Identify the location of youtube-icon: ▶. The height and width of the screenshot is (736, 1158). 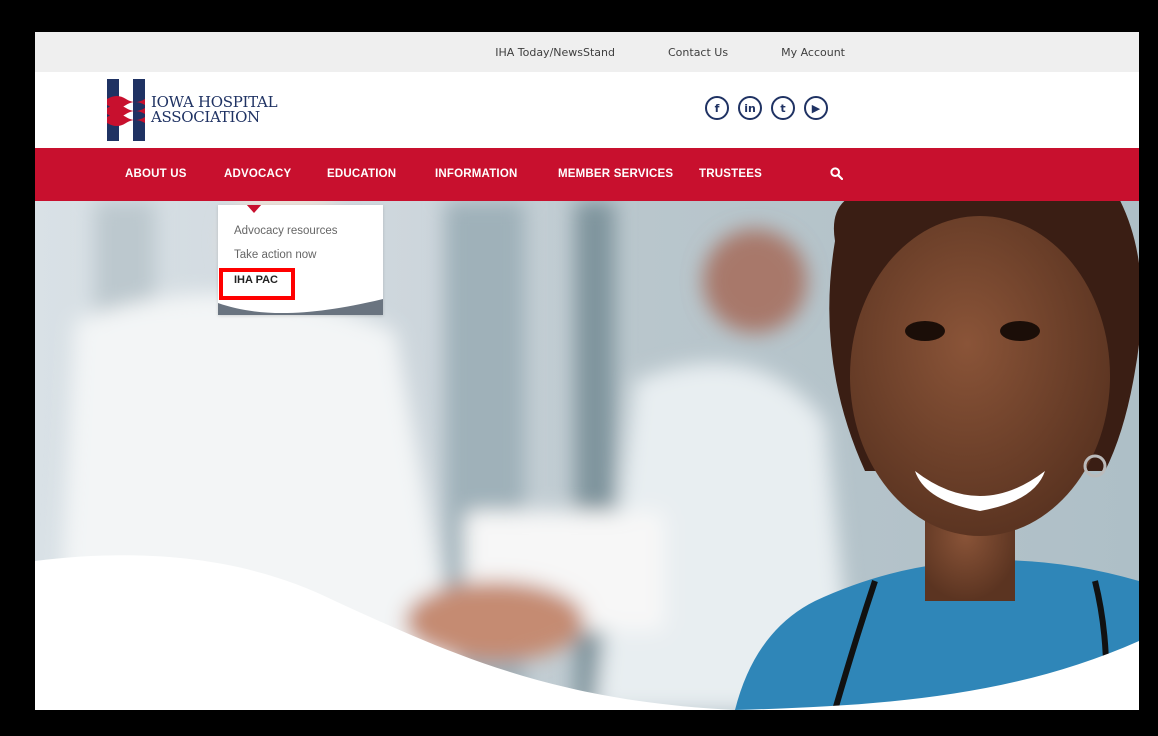
(816, 108).